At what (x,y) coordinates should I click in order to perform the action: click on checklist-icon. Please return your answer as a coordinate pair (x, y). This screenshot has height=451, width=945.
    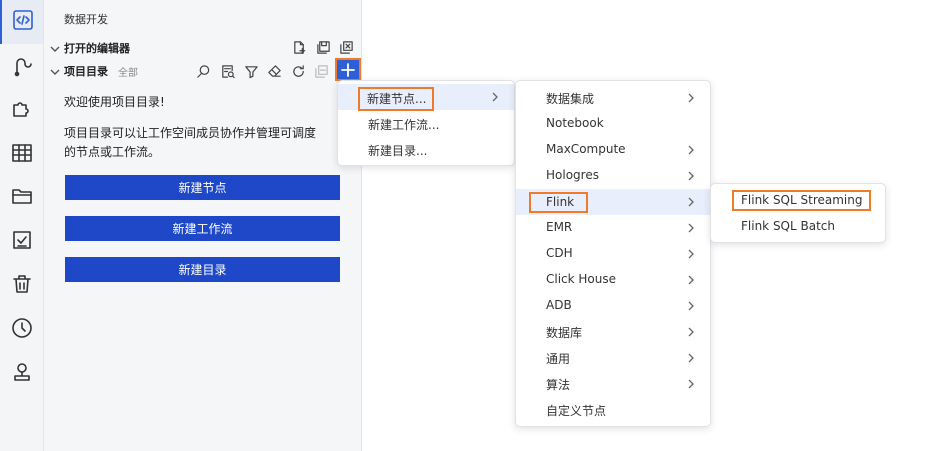
    Looking at the image, I should click on (22, 242).